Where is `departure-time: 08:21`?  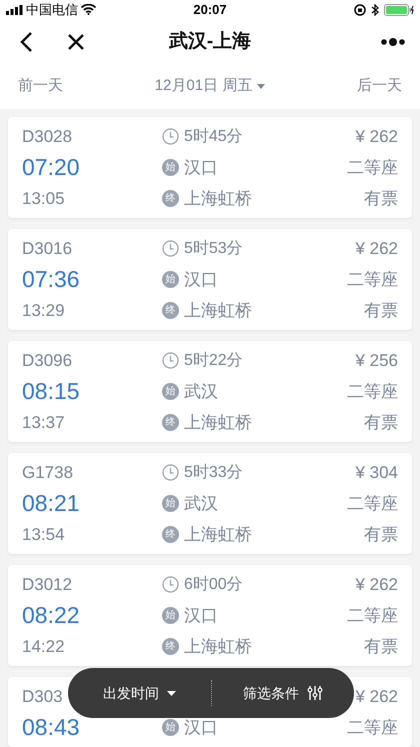
departure-time: 08:21 is located at coordinates (51, 503).